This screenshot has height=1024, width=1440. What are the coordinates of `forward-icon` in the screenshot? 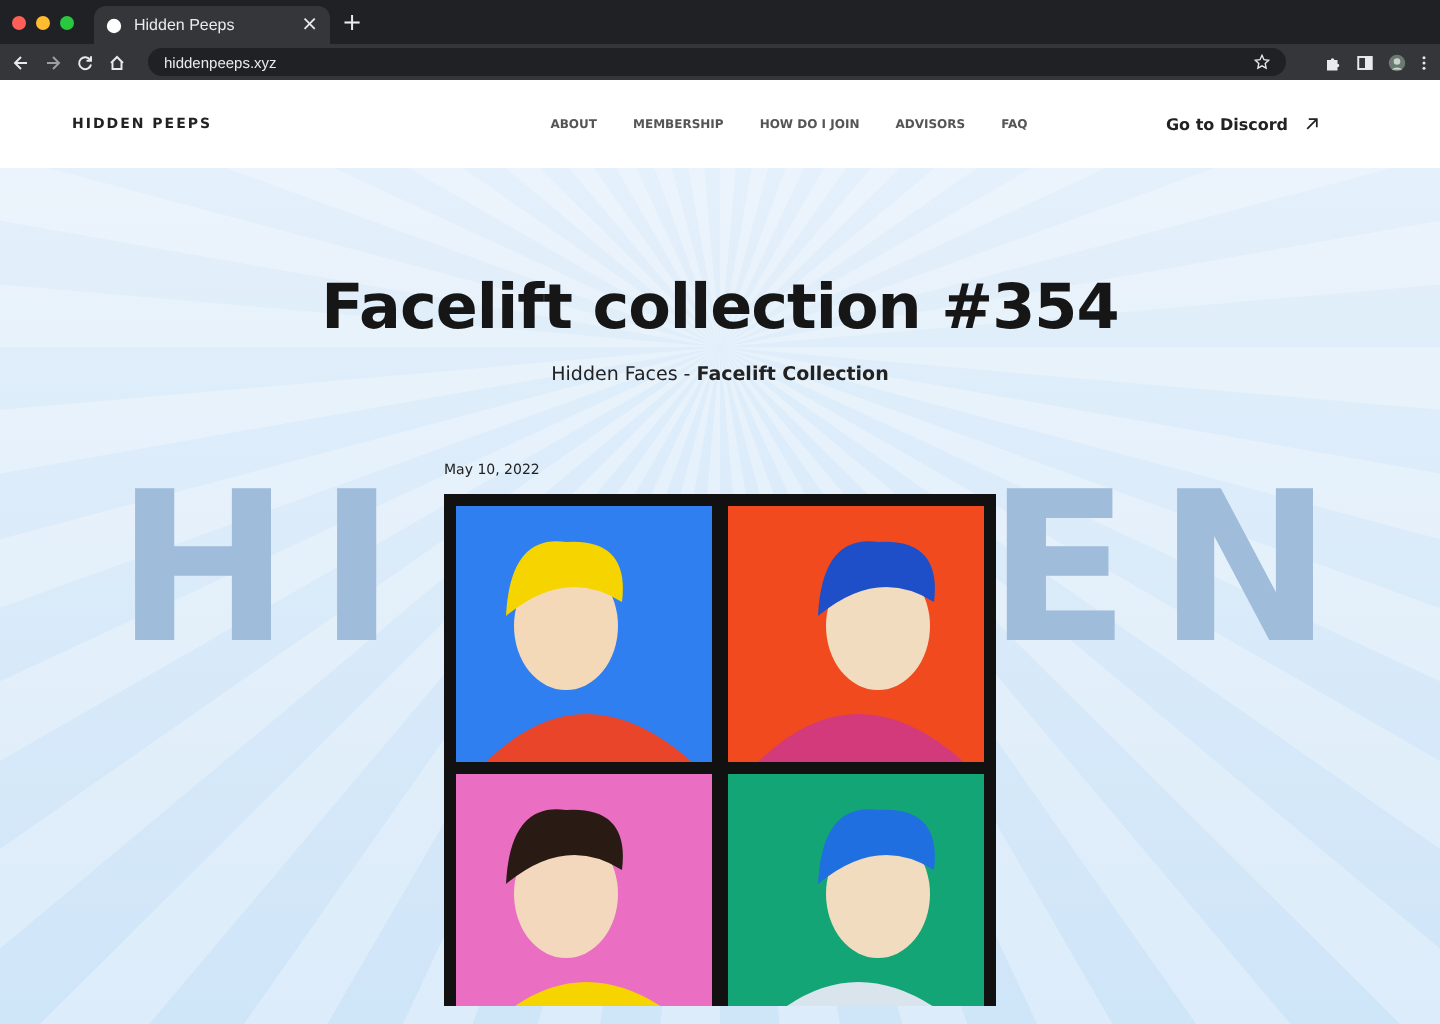 It's located at (53, 62).